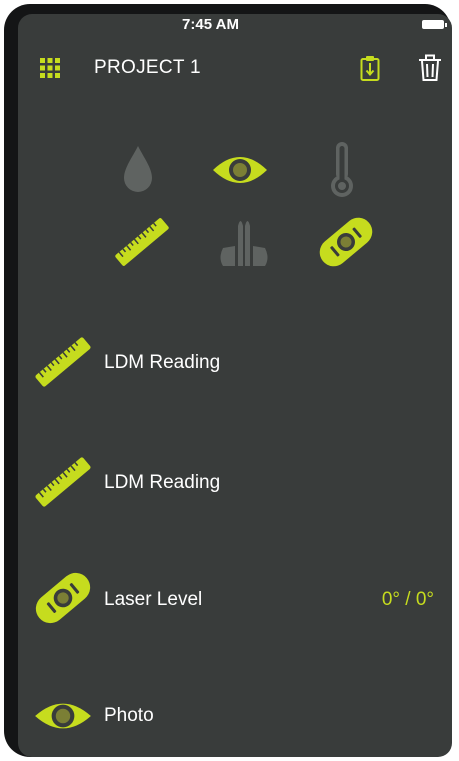 This screenshot has height=761, width=459. Describe the element at coordinates (434, 24) in the screenshot. I see `battery-icon` at that location.